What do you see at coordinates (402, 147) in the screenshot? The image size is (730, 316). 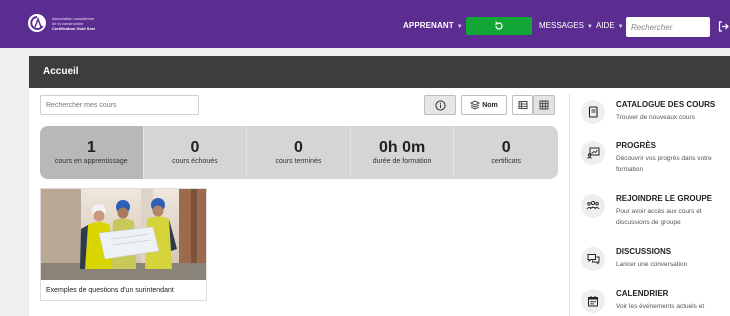 I see `stat-value: 0h 0m` at bounding box center [402, 147].